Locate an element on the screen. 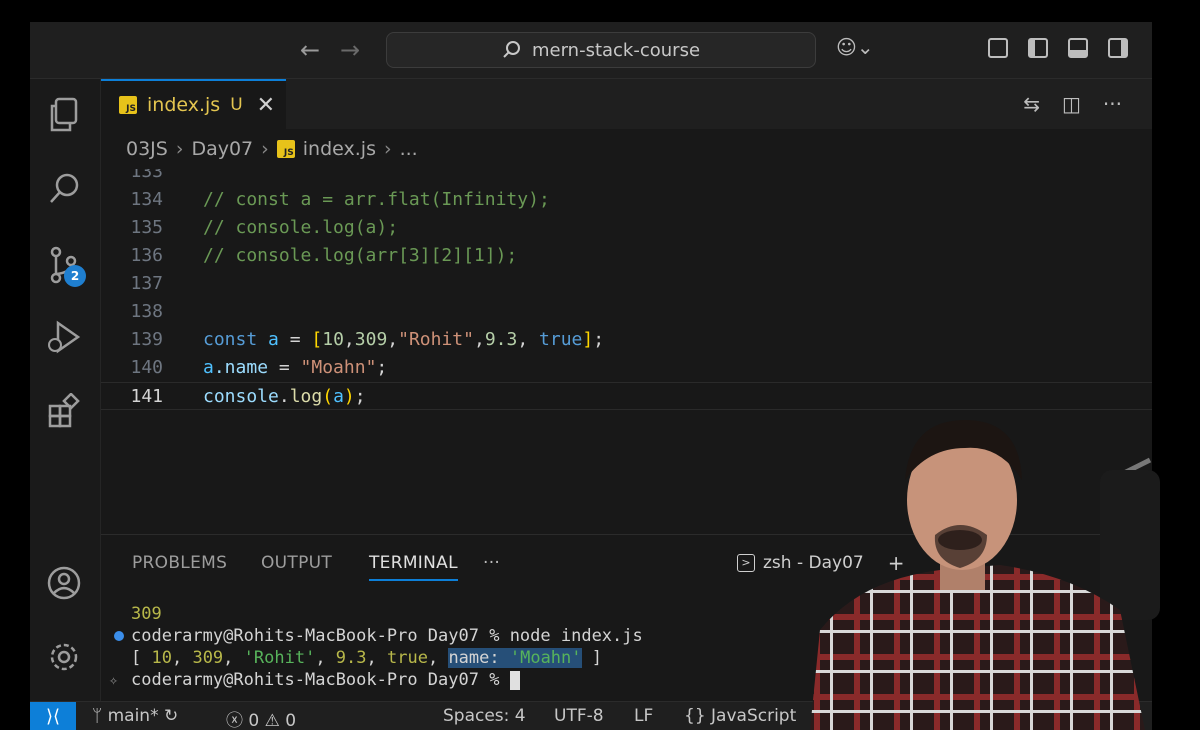 This screenshot has height=730, width=1200. code-line: 133 is located at coordinates (626, 177).